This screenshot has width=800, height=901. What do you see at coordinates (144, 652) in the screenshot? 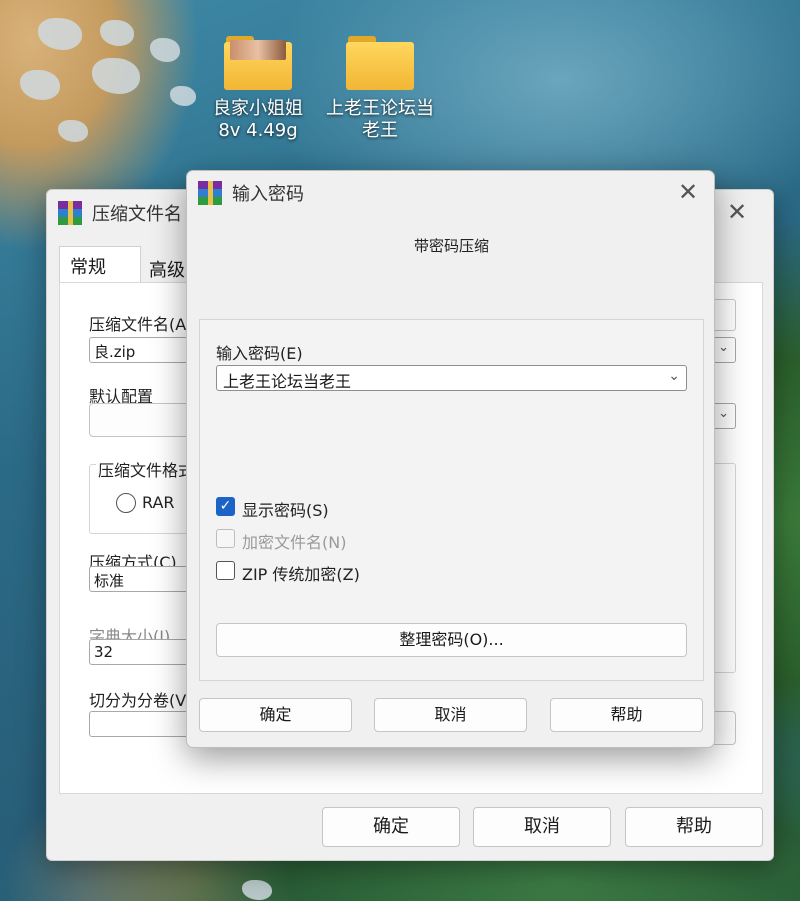
I see `dictionary-size-select: 32` at bounding box center [144, 652].